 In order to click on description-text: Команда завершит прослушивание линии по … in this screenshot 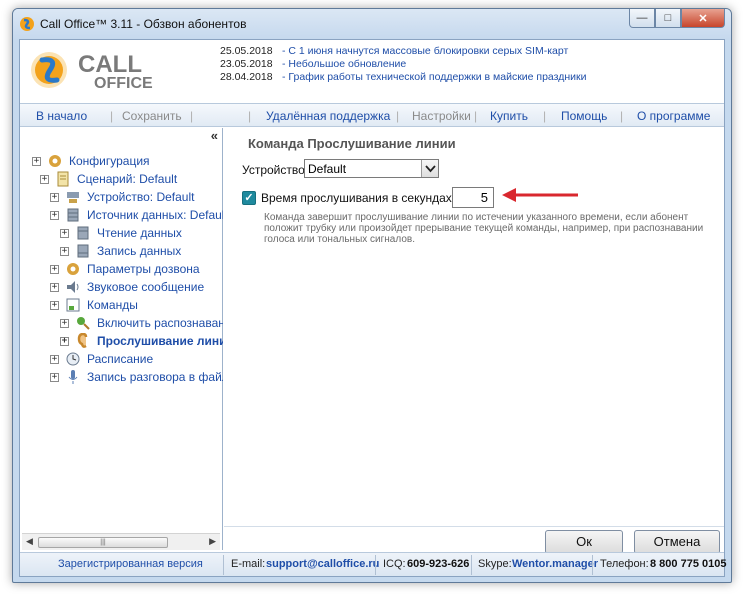, I will do `click(484, 228)`.